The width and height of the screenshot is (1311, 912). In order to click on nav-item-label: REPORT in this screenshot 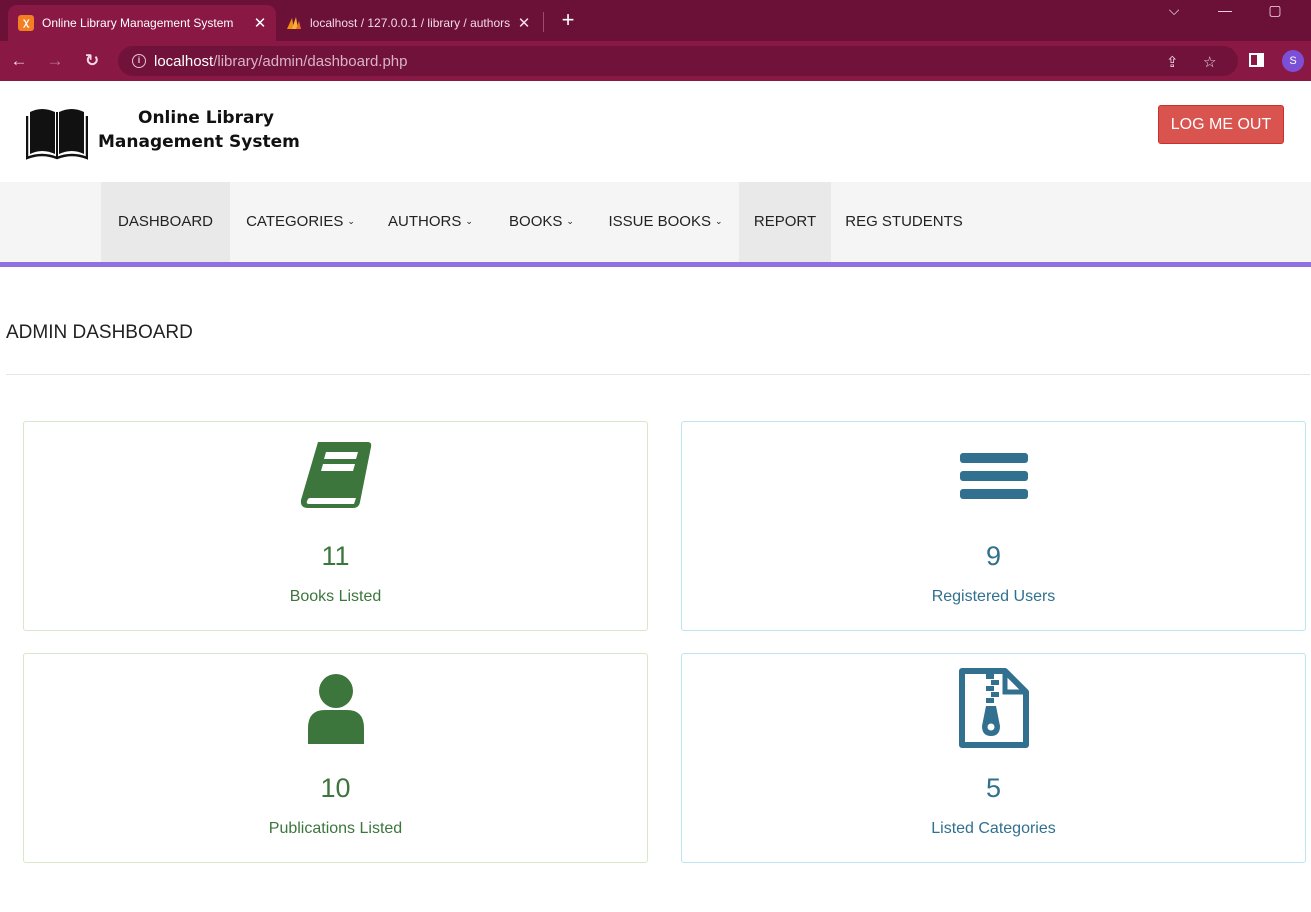, I will do `click(785, 221)`.